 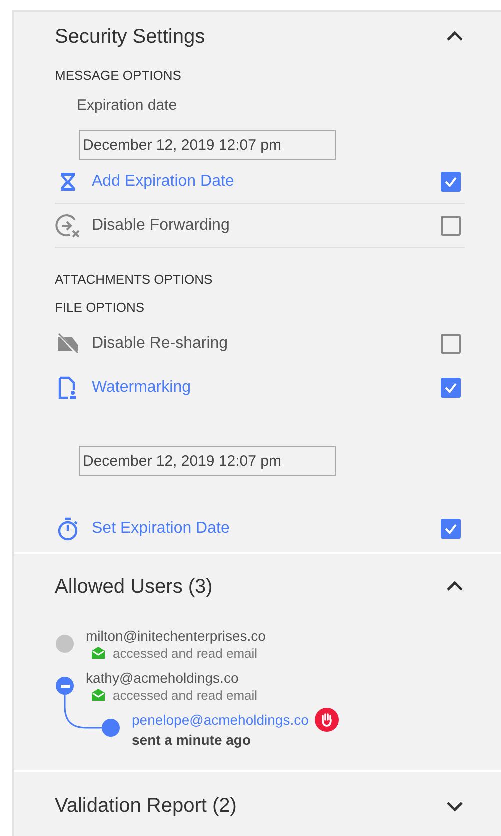 I want to click on section-title: Validation Report (2), so click(x=146, y=806).